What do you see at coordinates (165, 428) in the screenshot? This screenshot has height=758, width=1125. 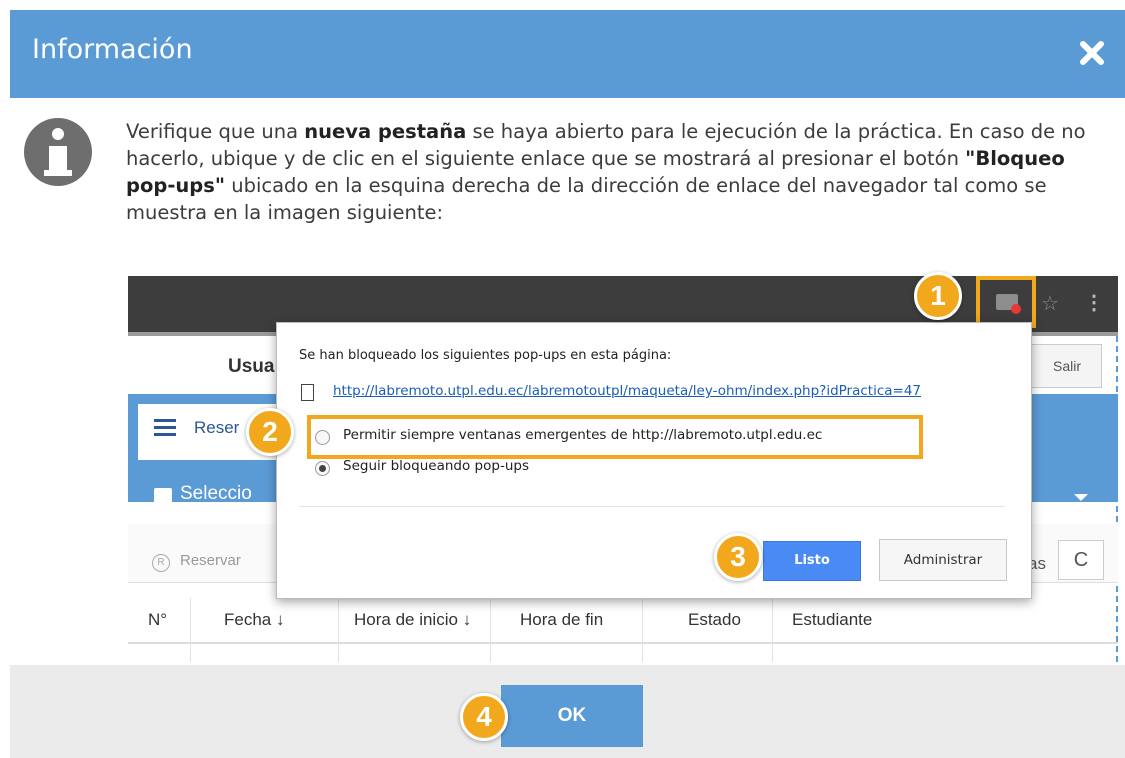 I see `list-icon` at bounding box center [165, 428].